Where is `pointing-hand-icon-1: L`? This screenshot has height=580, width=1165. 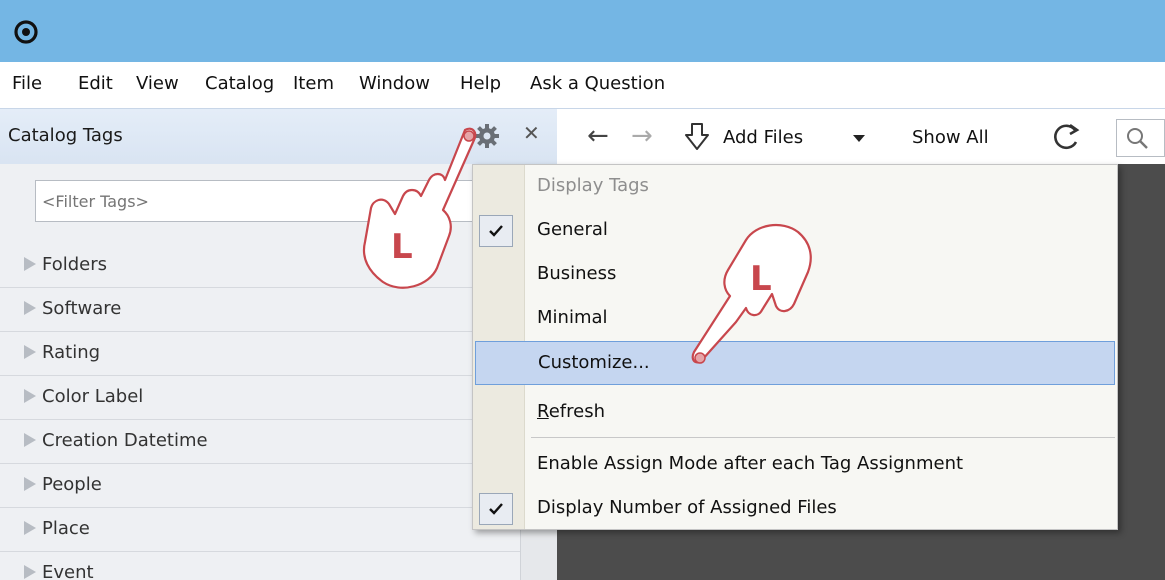
pointing-hand-icon-1: L is located at coordinates (419, 208).